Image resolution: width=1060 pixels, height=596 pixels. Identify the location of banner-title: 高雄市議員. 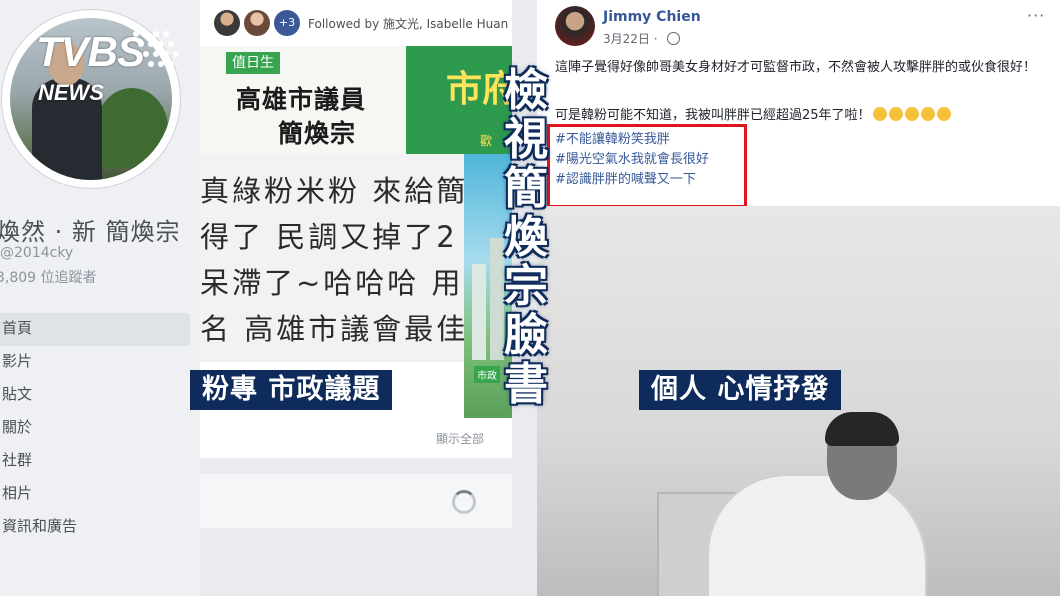
(301, 99).